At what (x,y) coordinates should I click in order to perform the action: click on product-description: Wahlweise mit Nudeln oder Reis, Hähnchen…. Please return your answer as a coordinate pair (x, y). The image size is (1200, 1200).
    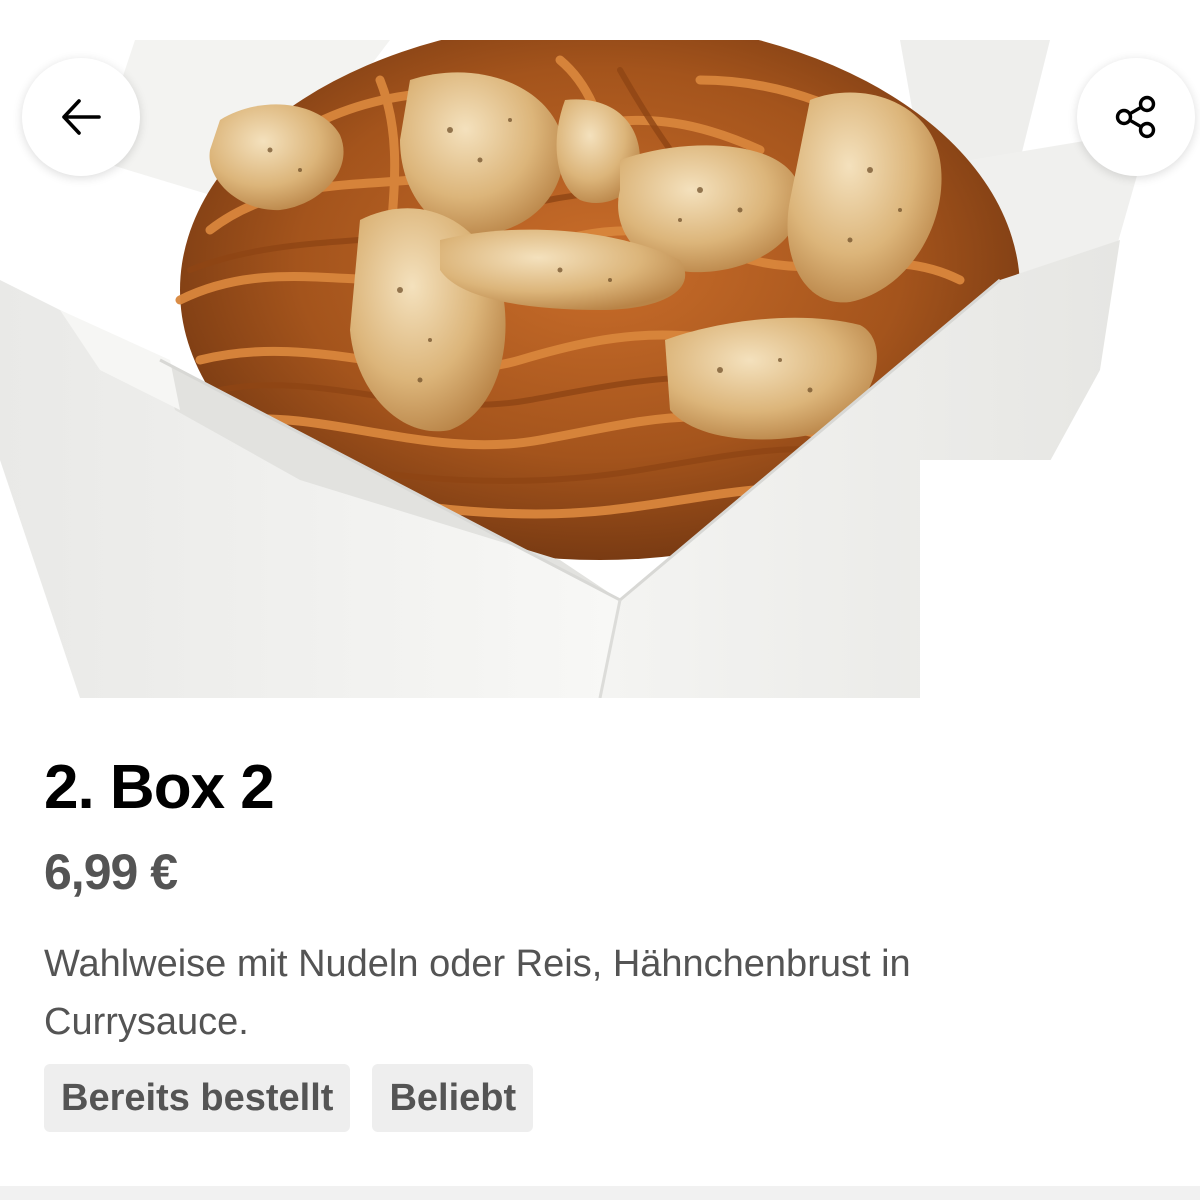
    Looking at the image, I should click on (477, 993).